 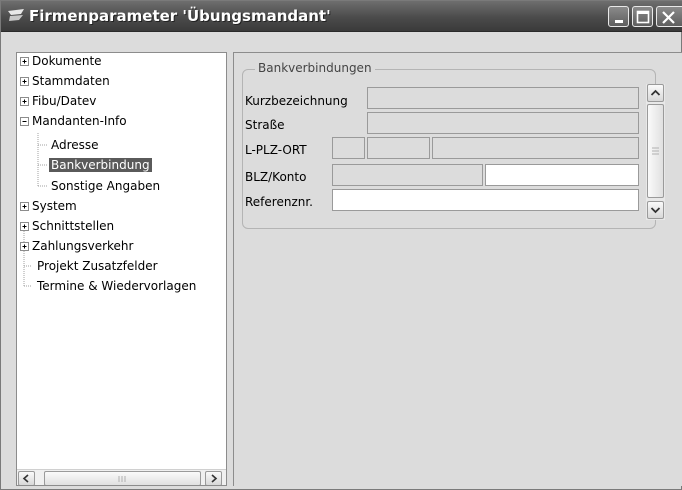 I want to click on arrow-down-icon, so click(x=655, y=210).